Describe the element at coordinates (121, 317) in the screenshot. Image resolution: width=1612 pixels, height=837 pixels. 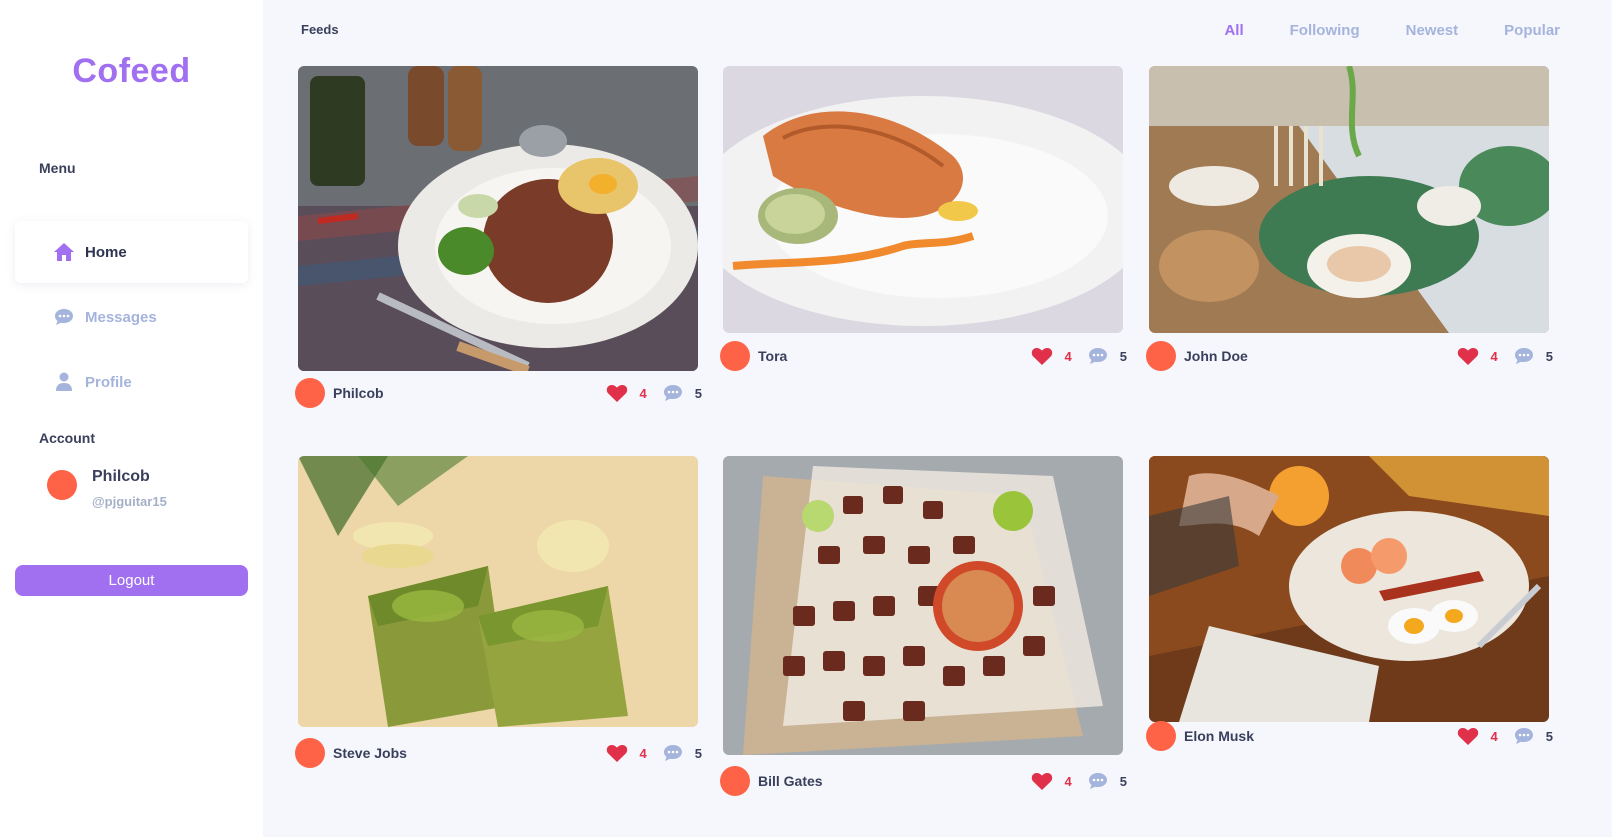
I see `sidebar-item-label: Messages` at that location.